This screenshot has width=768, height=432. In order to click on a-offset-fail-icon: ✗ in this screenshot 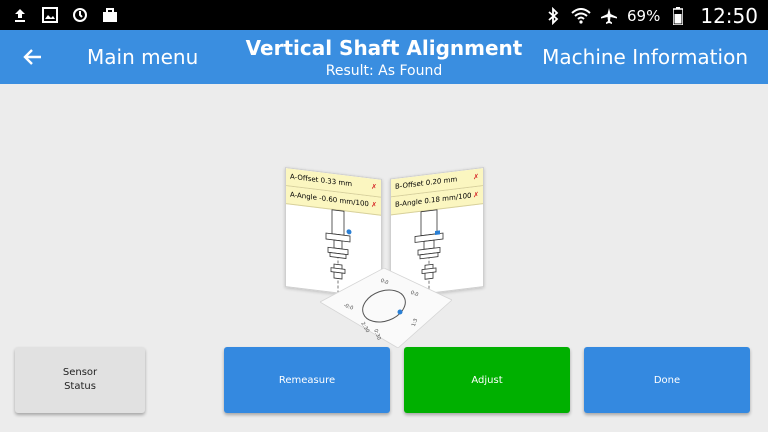, I will do `click(374, 187)`.